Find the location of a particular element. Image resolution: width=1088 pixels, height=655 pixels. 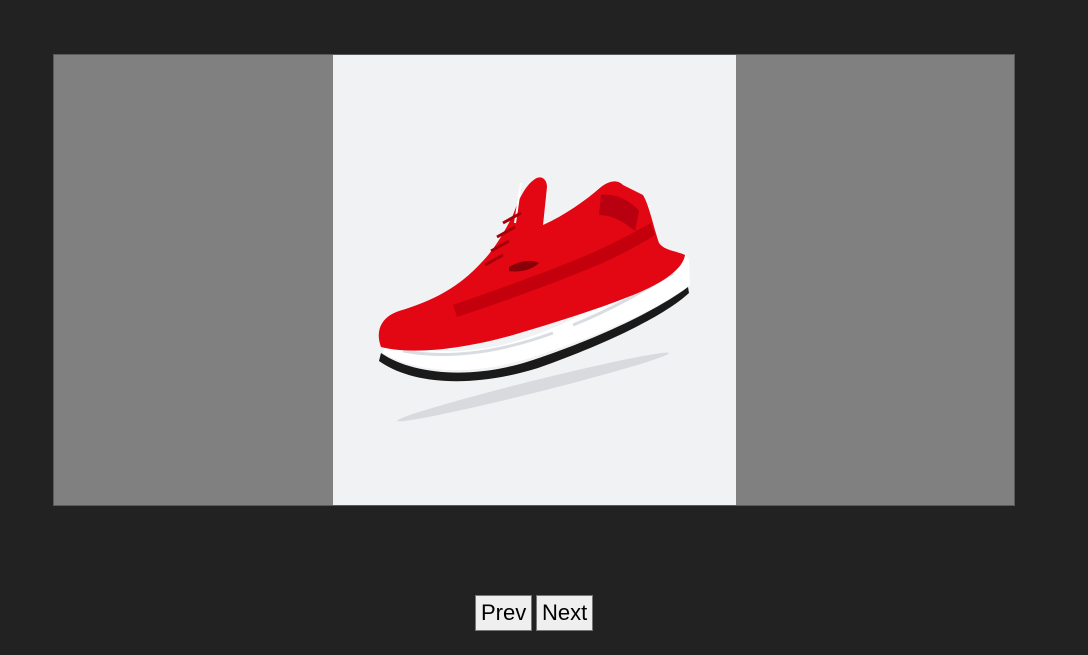

red-sneaker-image is located at coordinates (534, 299).